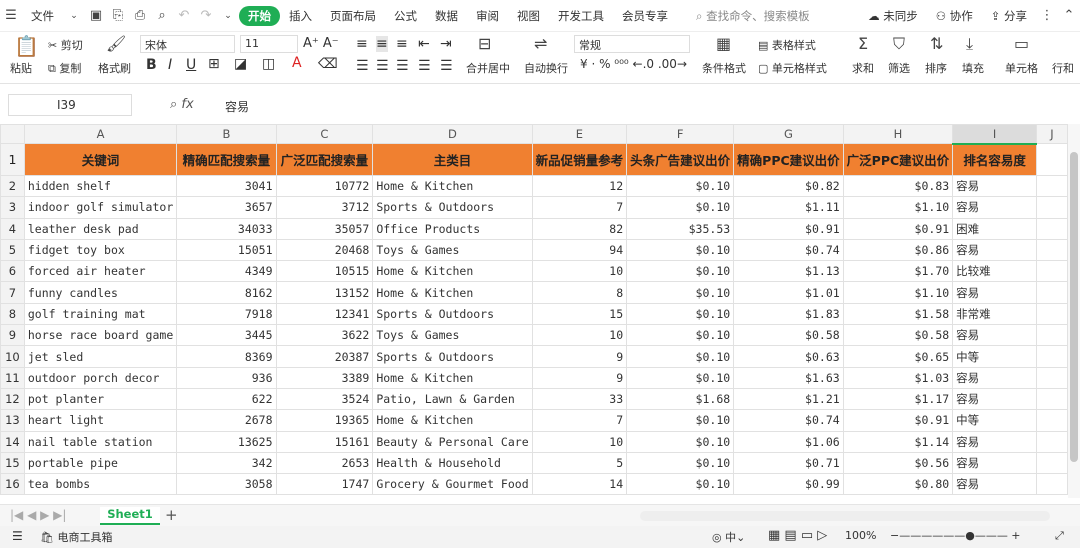  Describe the element at coordinates (898, 463) in the screenshot. I see `cell: $0.56` at that location.